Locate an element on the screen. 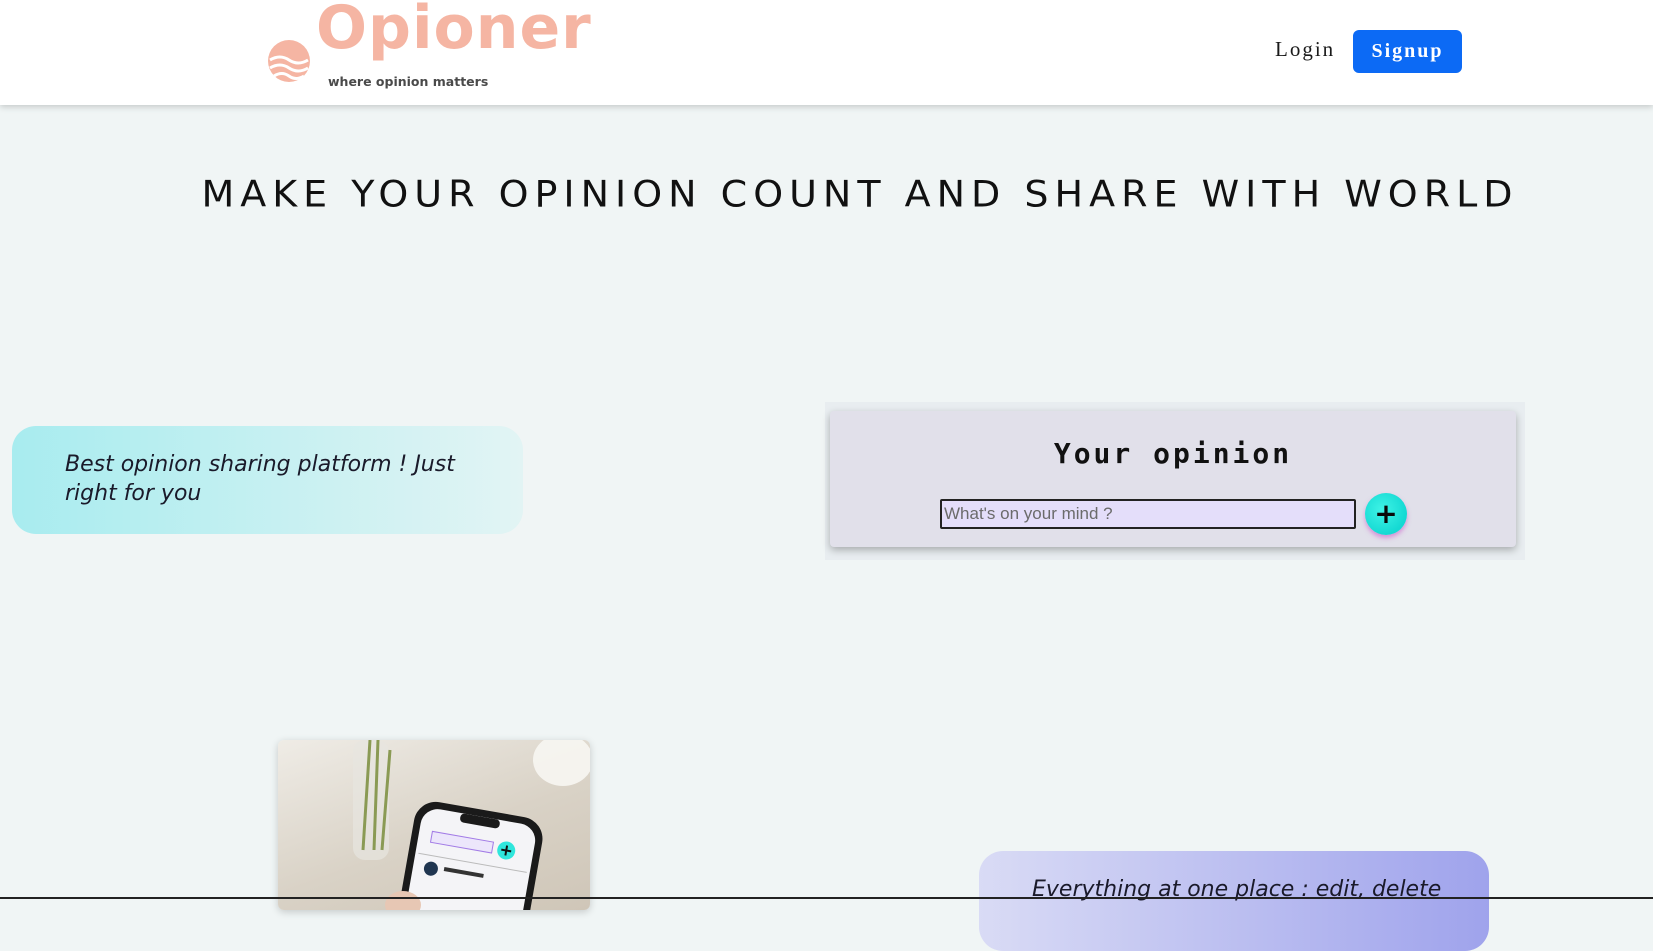 This screenshot has width=1653, height=951. logo-icon is located at coordinates (289, 61).